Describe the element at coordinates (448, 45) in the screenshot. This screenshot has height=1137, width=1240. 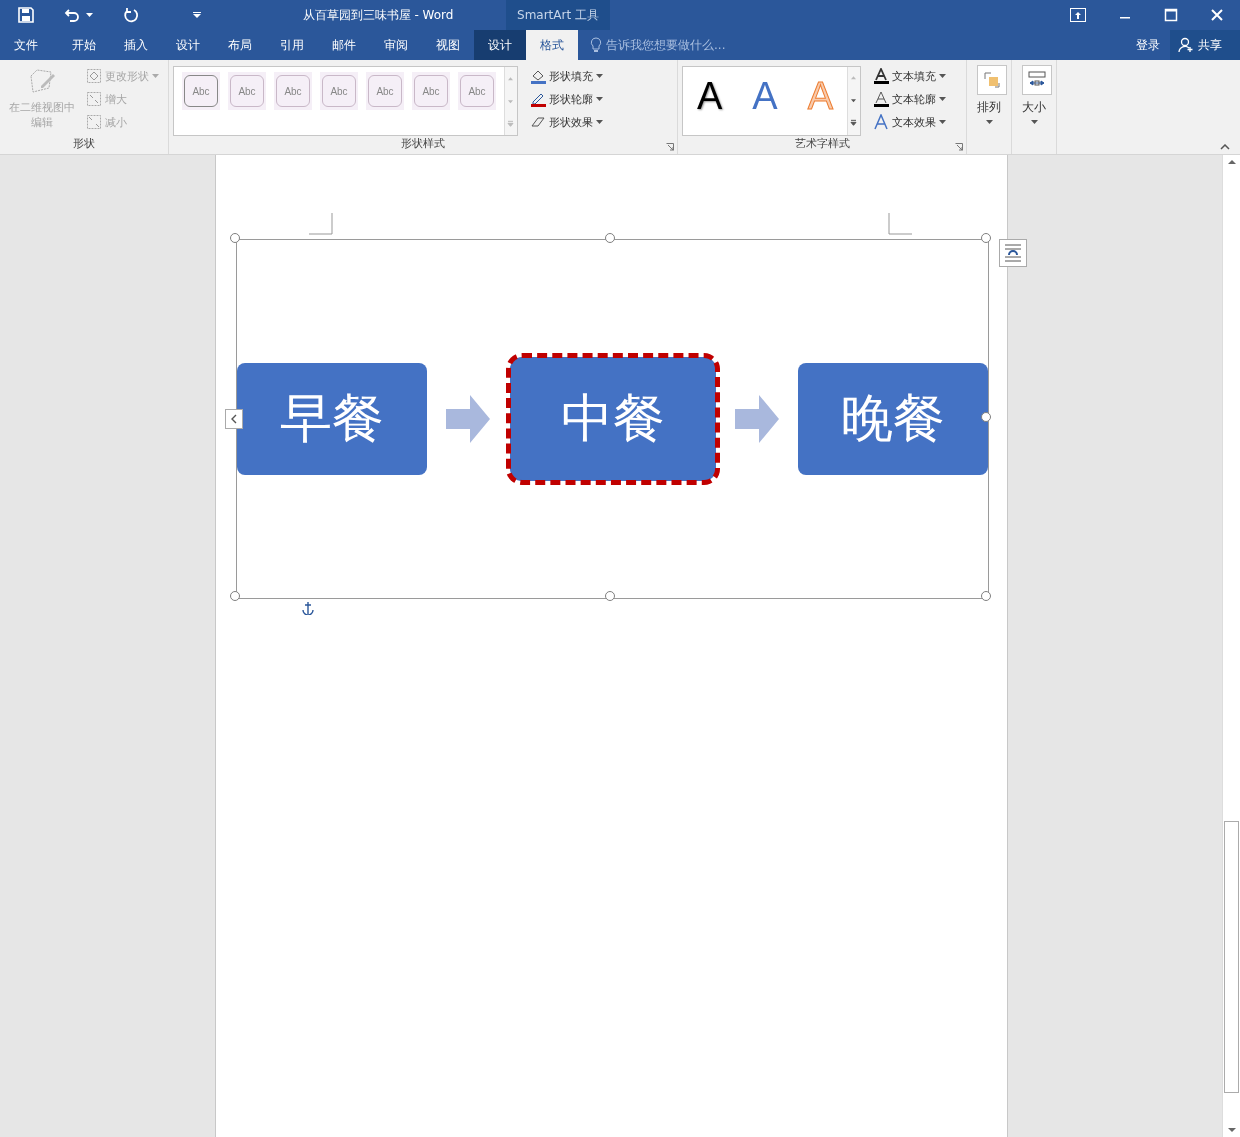
I see `ribbon-tab: 视图` at that location.